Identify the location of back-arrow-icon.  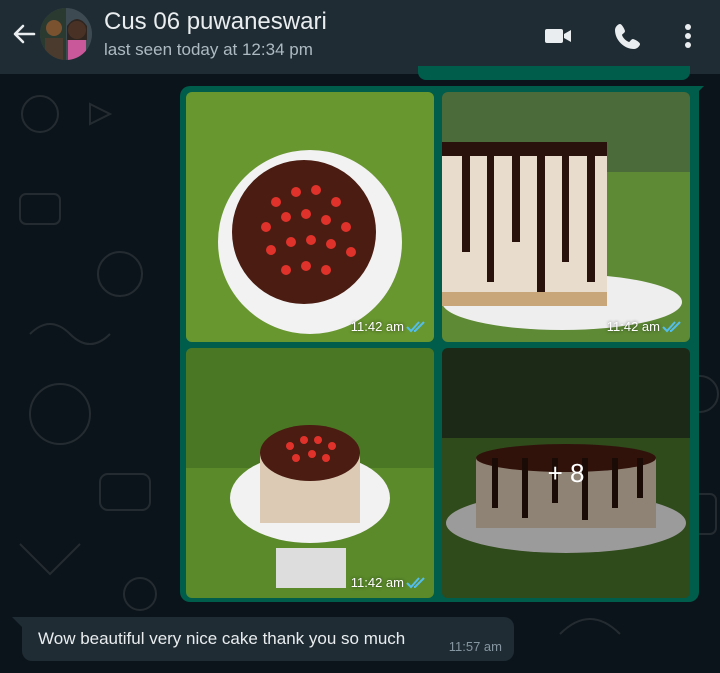
(24, 34).